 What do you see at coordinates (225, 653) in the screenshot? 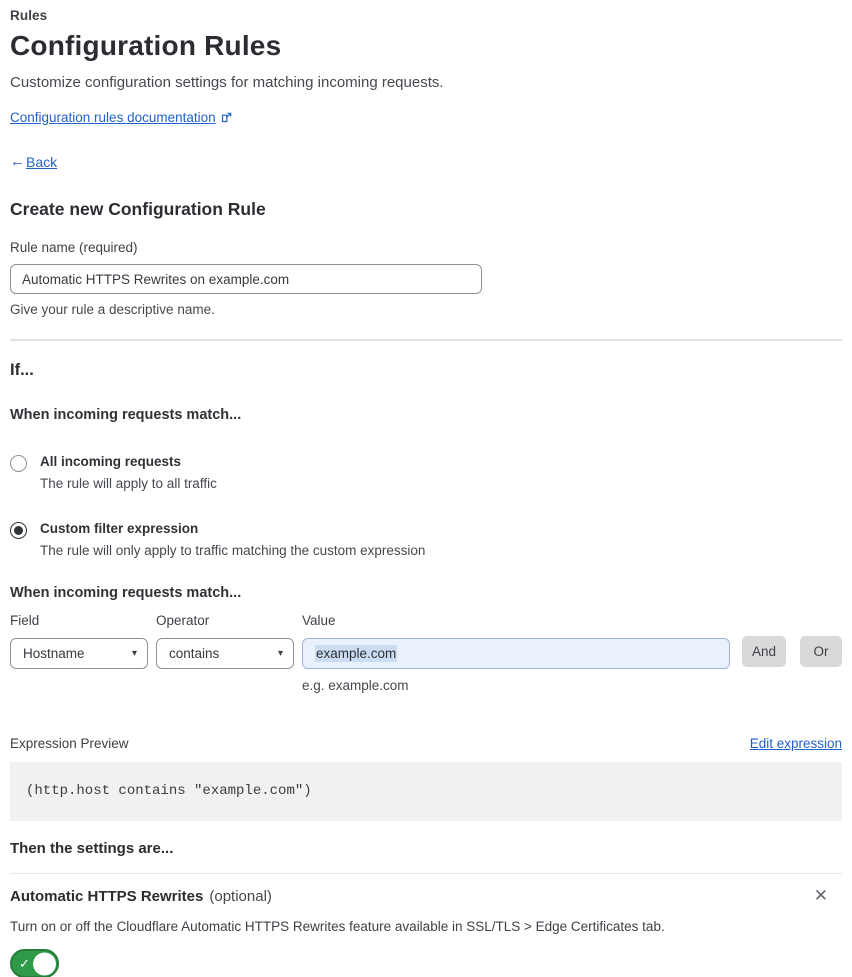
I see `operator-select: contains ▾` at bounding box center [225, 653].